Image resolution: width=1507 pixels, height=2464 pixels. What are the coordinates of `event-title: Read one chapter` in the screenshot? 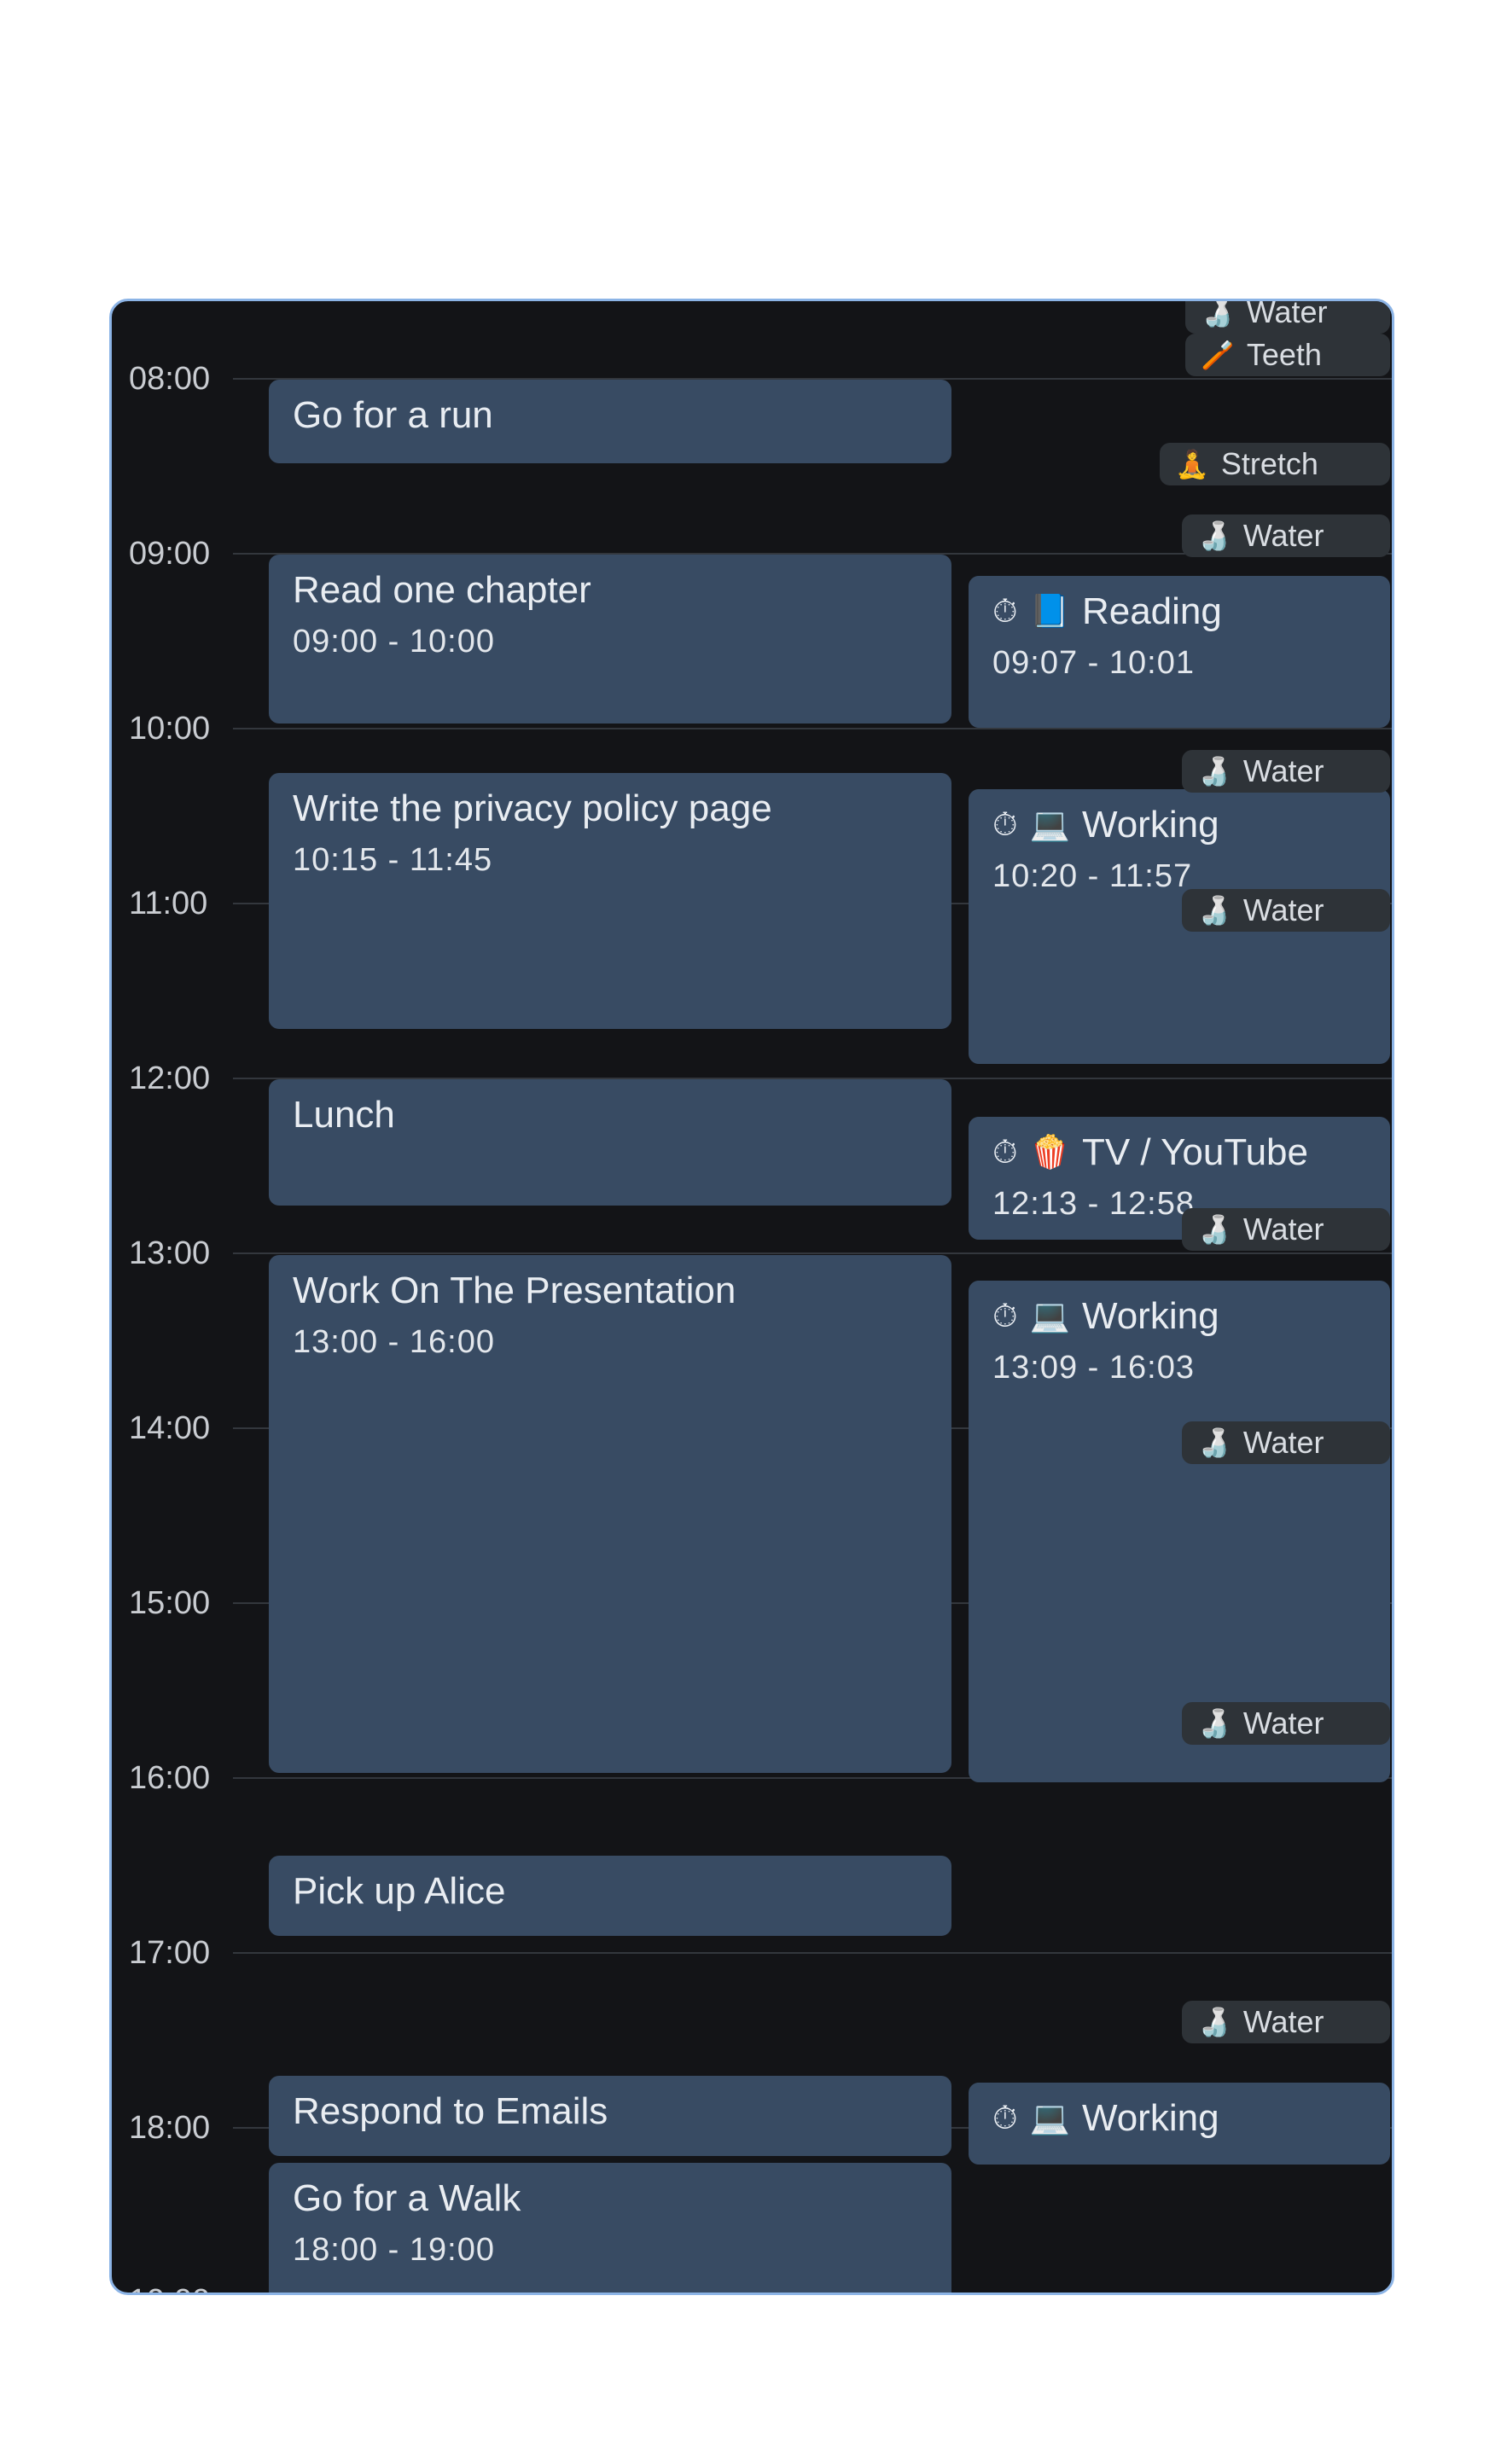 It's located at (442, 590).